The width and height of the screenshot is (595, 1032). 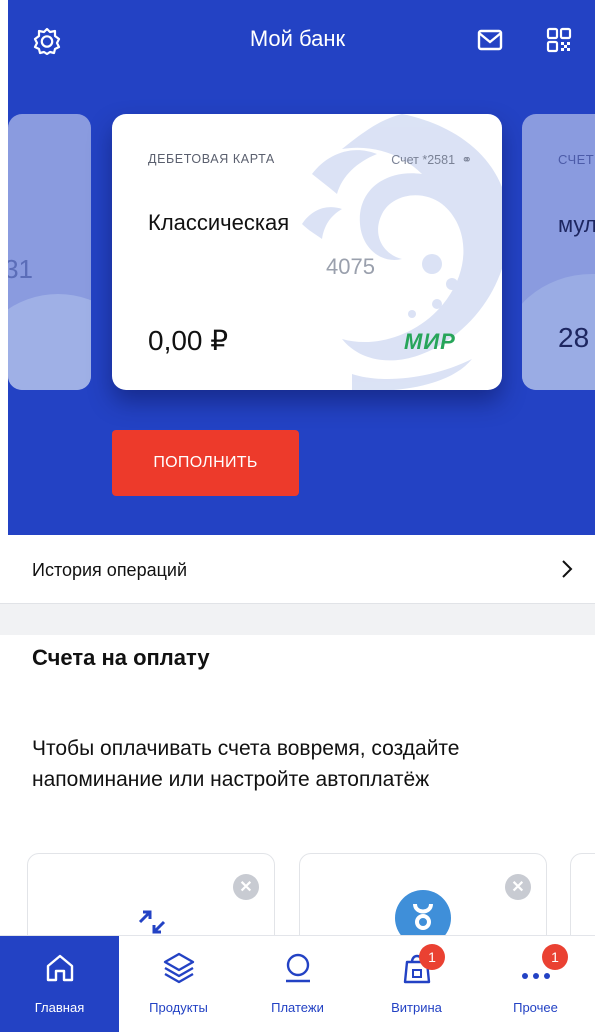 What do you see at coordinates (416, 1007) in the screenshot?
I see `nav-label-showcase: Витрина` at bounding box center [416, 1007].